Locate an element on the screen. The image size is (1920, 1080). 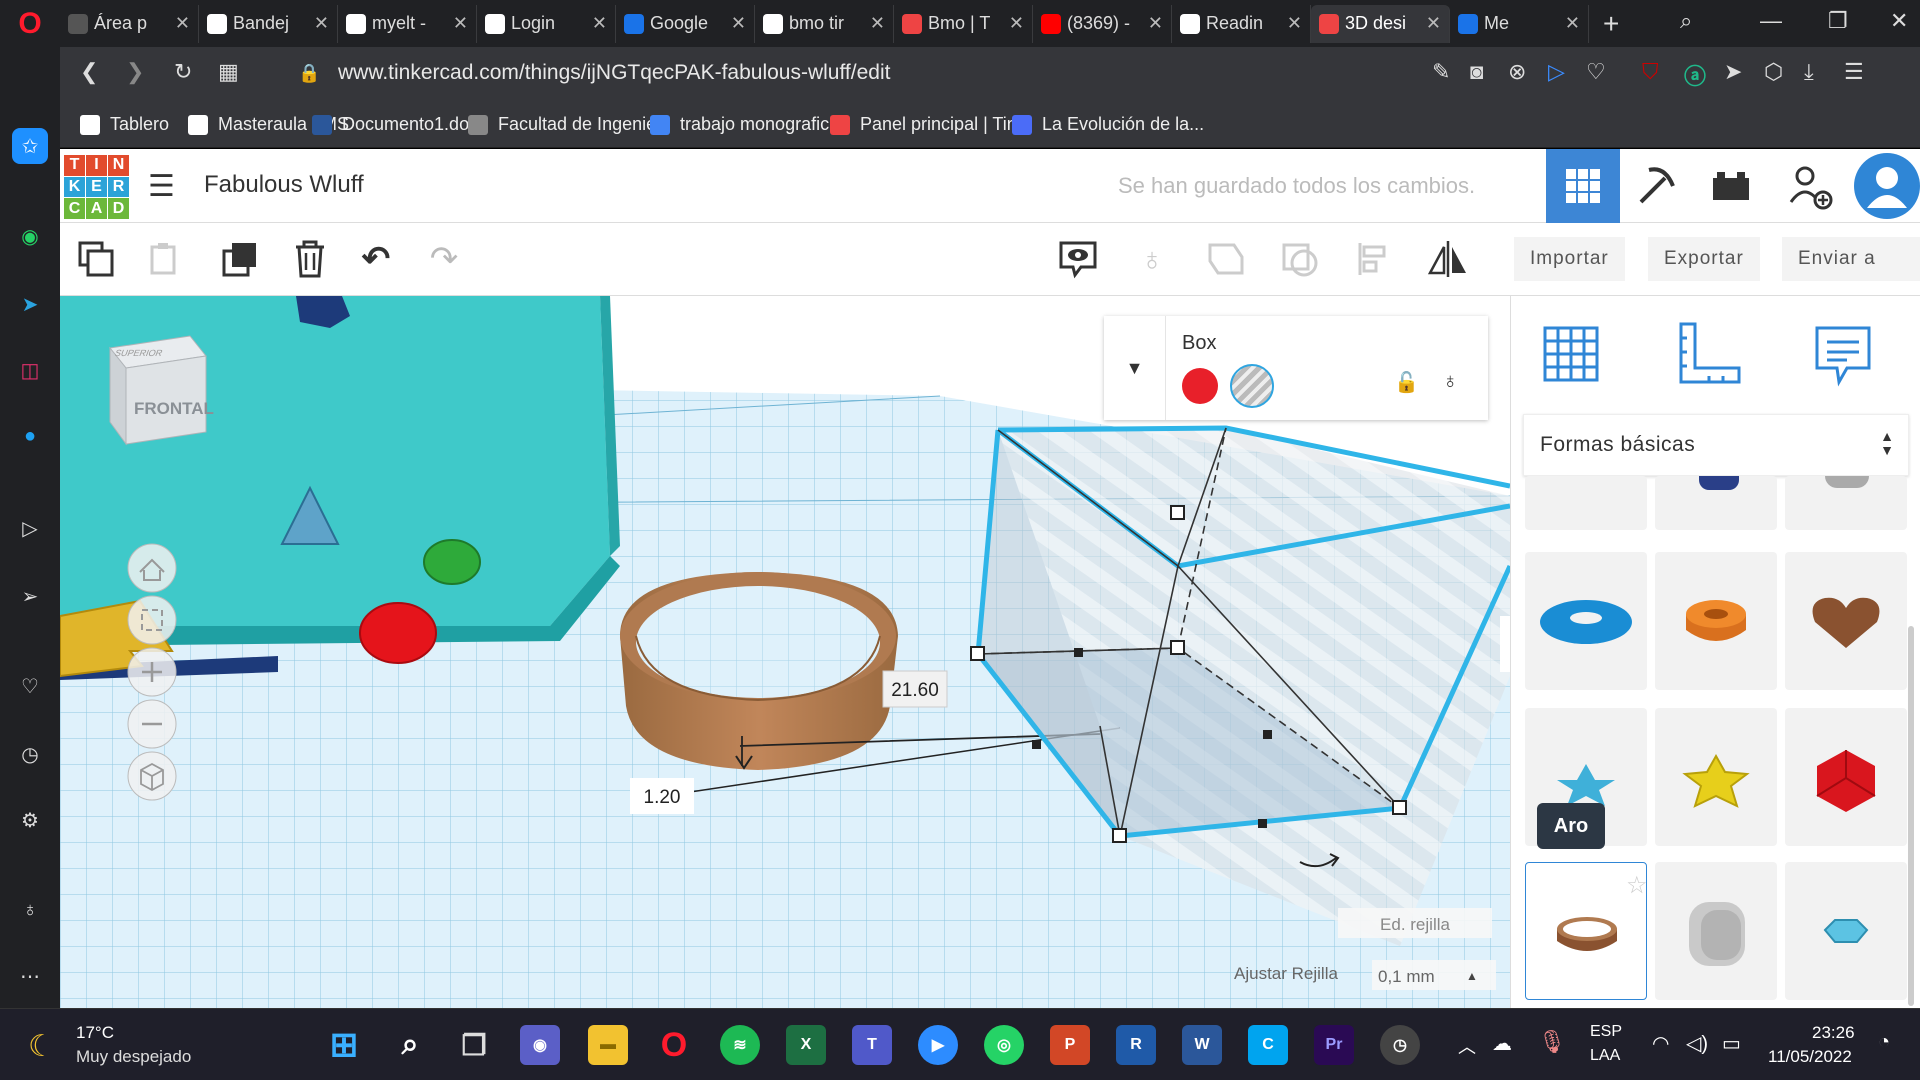
back-icon: ❮ is located at coordinates (89, 72).